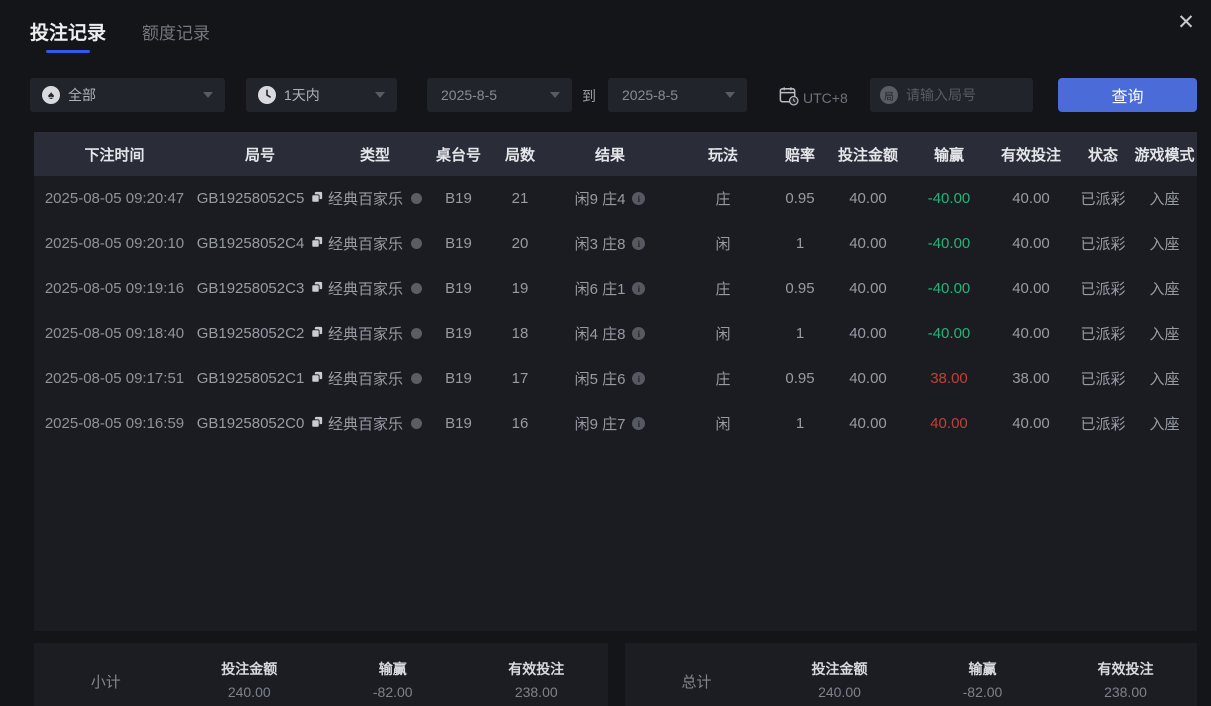 The image size is (1211, 706). What do you see at coordinates (839, 679) in the screenshot?
I see `total-bet-stat: 投注金额 240.00` at bounding box center [839, 679].